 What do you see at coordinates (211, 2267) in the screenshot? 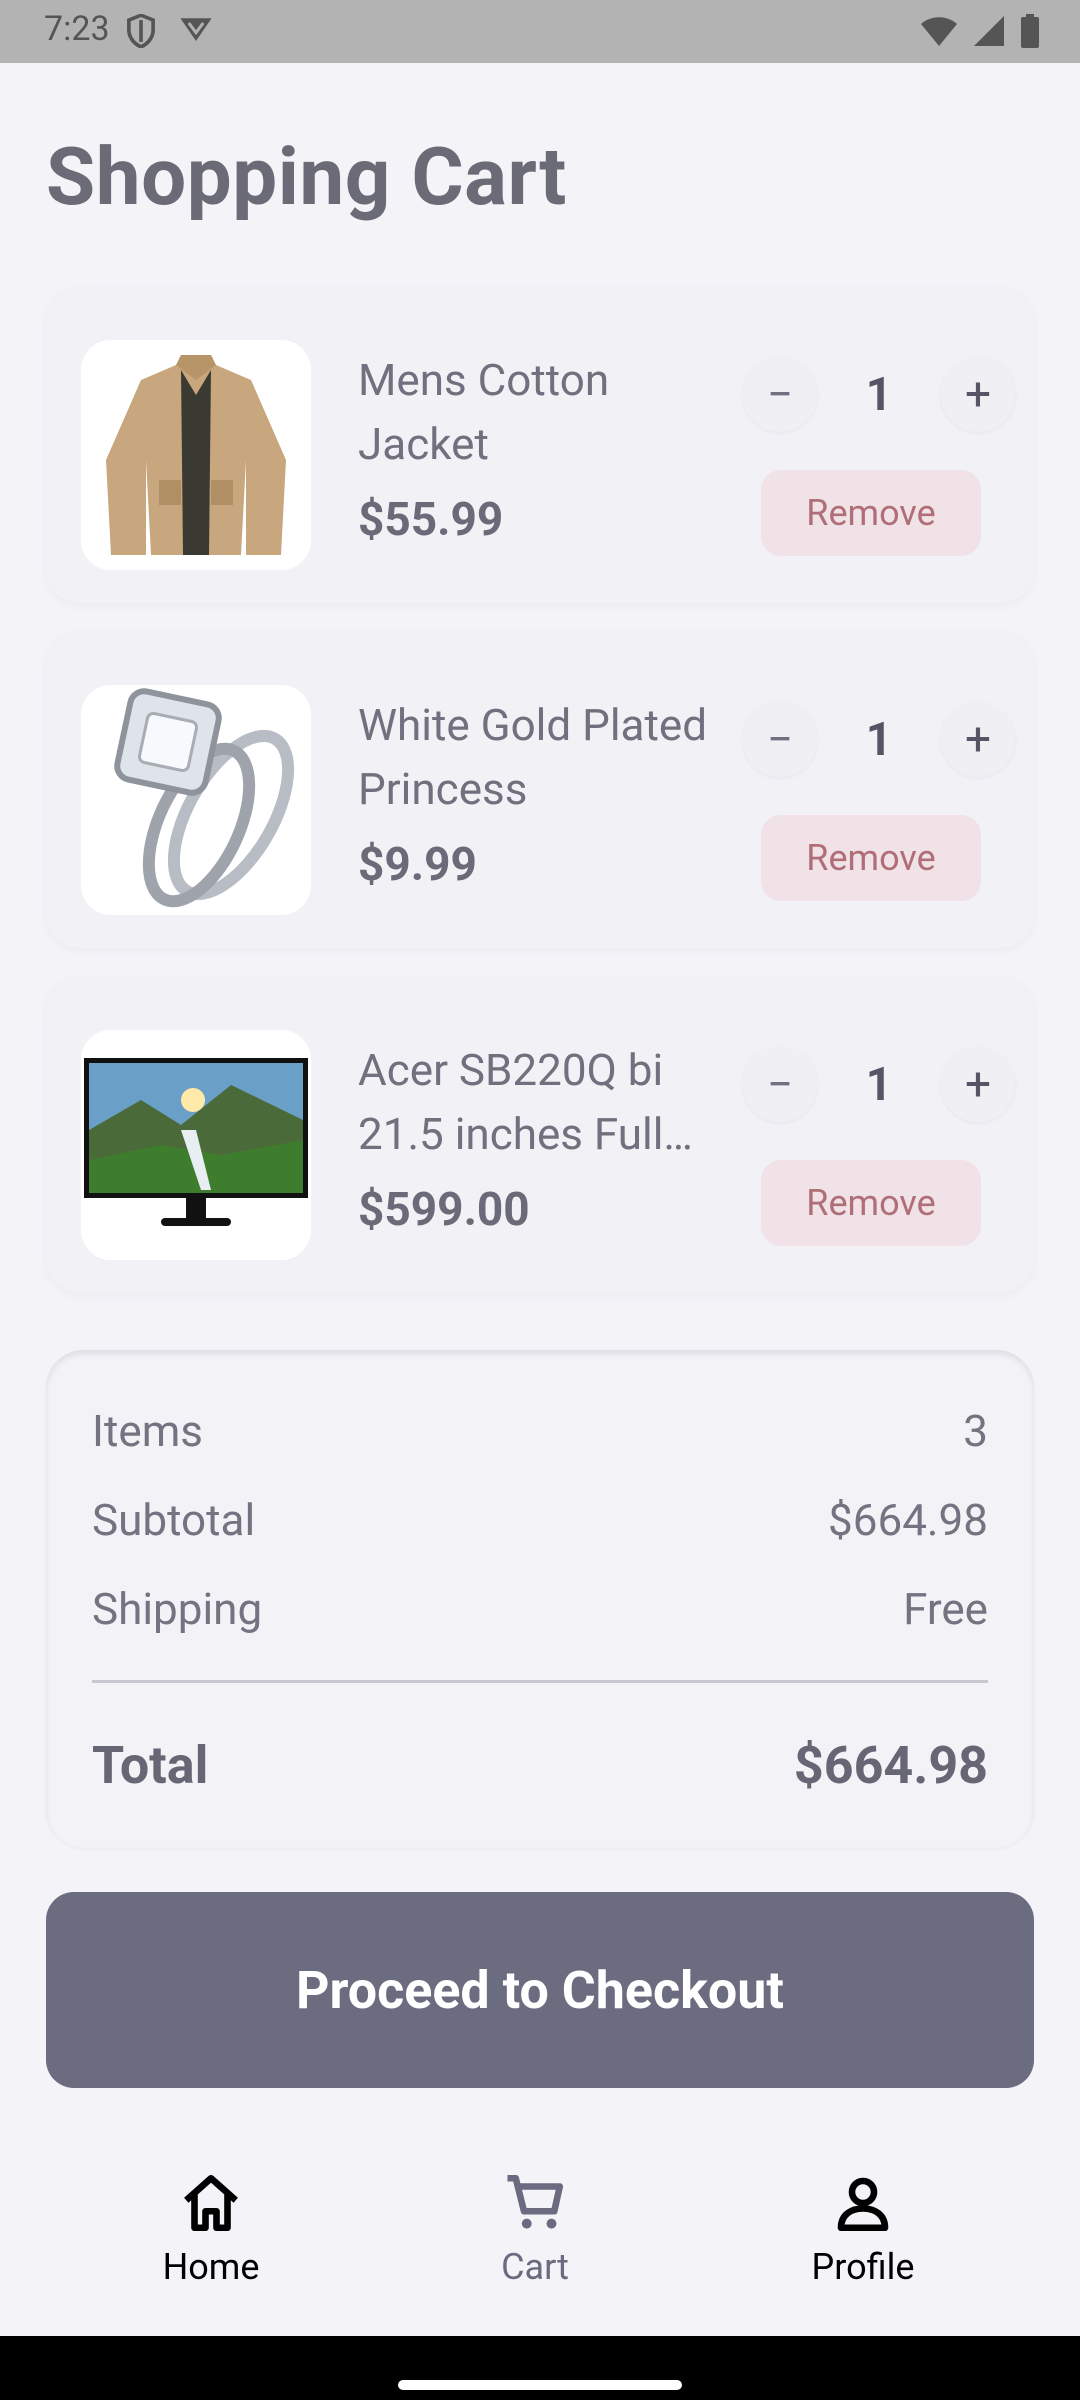
I see `nav-label-home: Home` at bounding box center [211, 2267].